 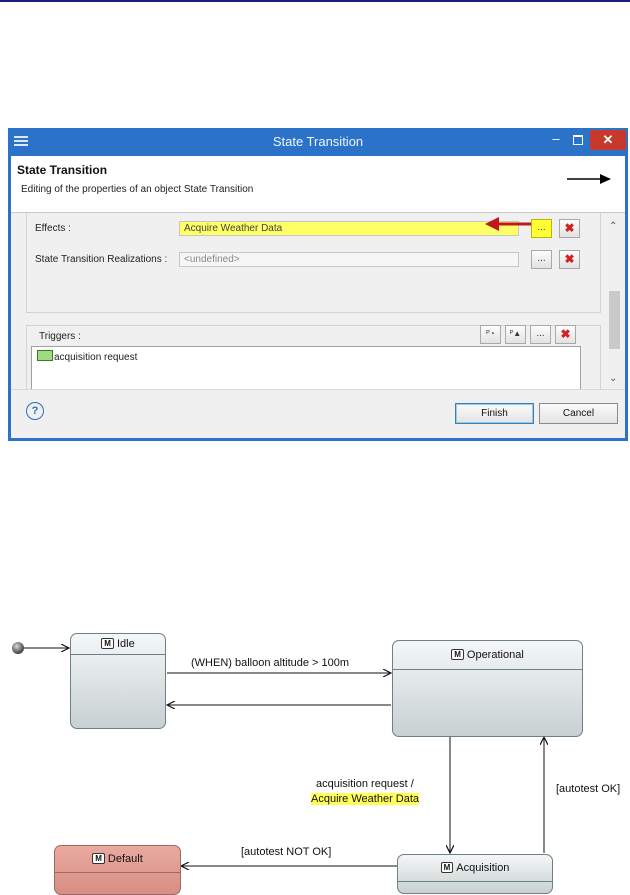 What do you see at coordinates (613, 226) in the screenshot?
I see `chevron-up-icon: ⌃` at bounding box center [613, 226].